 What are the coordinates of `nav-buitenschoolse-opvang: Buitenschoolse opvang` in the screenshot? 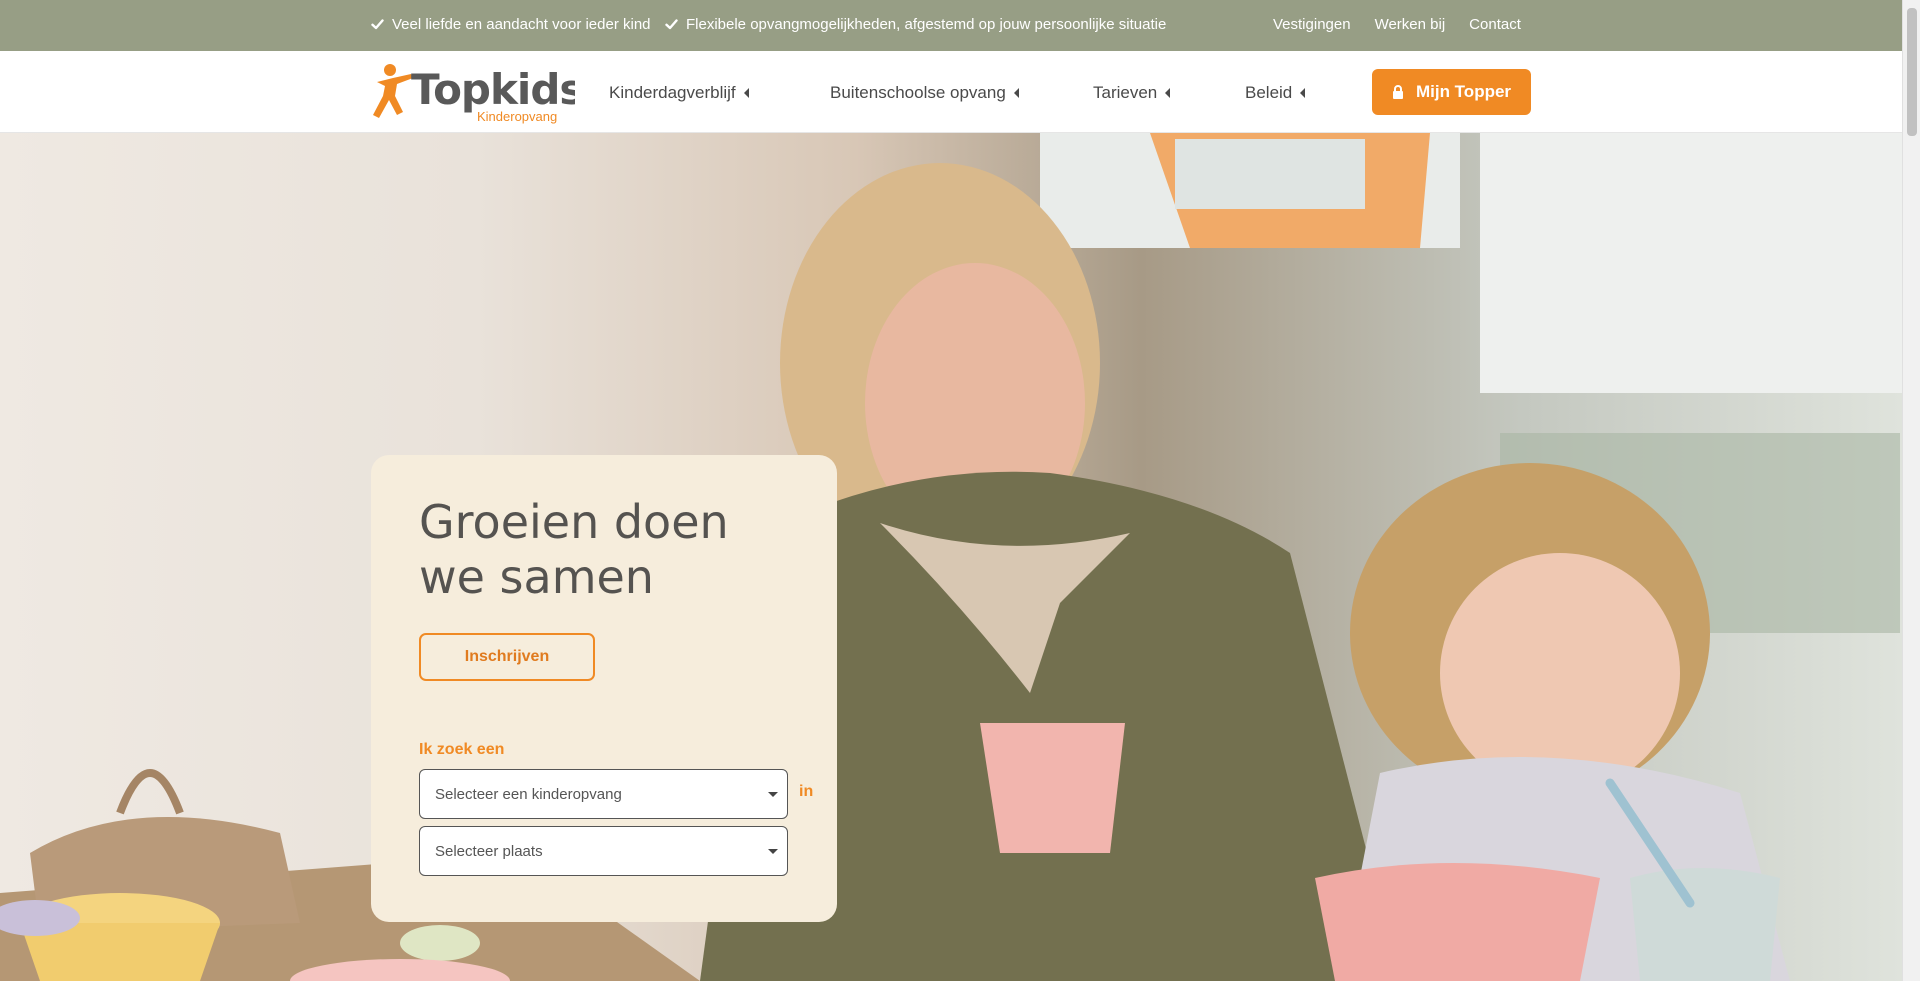 It's located at (924, 93).